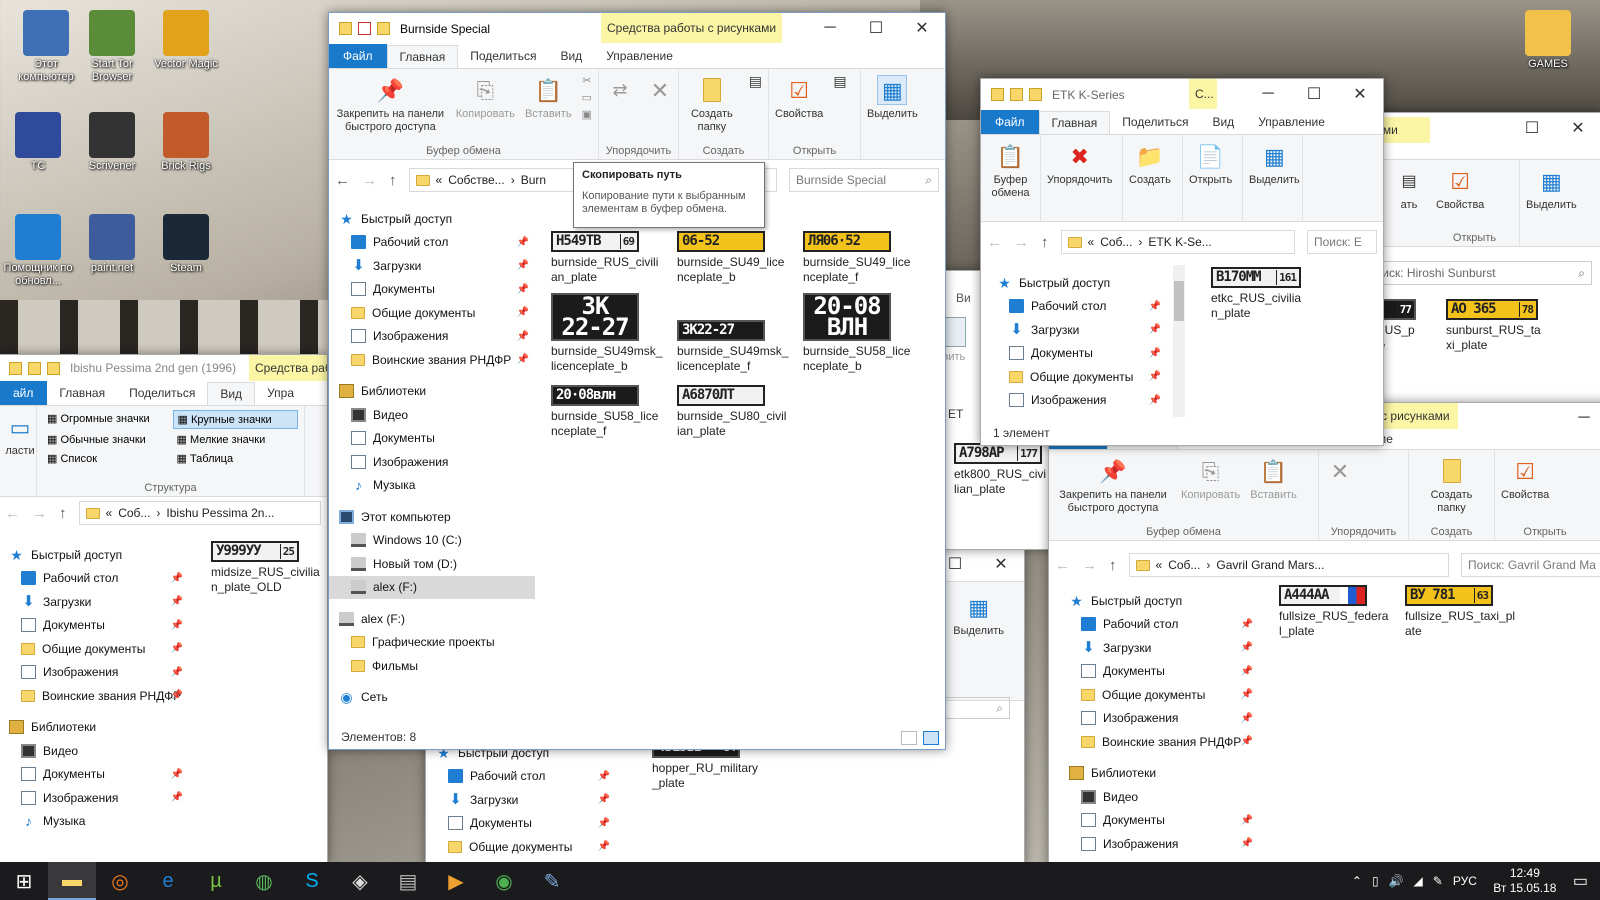 The image size is (1600, 900). What do you see at coordinates (1396, 881) in the screenshot?
I see `volume-icon: 🔊` at bounding box center [1396, 881].